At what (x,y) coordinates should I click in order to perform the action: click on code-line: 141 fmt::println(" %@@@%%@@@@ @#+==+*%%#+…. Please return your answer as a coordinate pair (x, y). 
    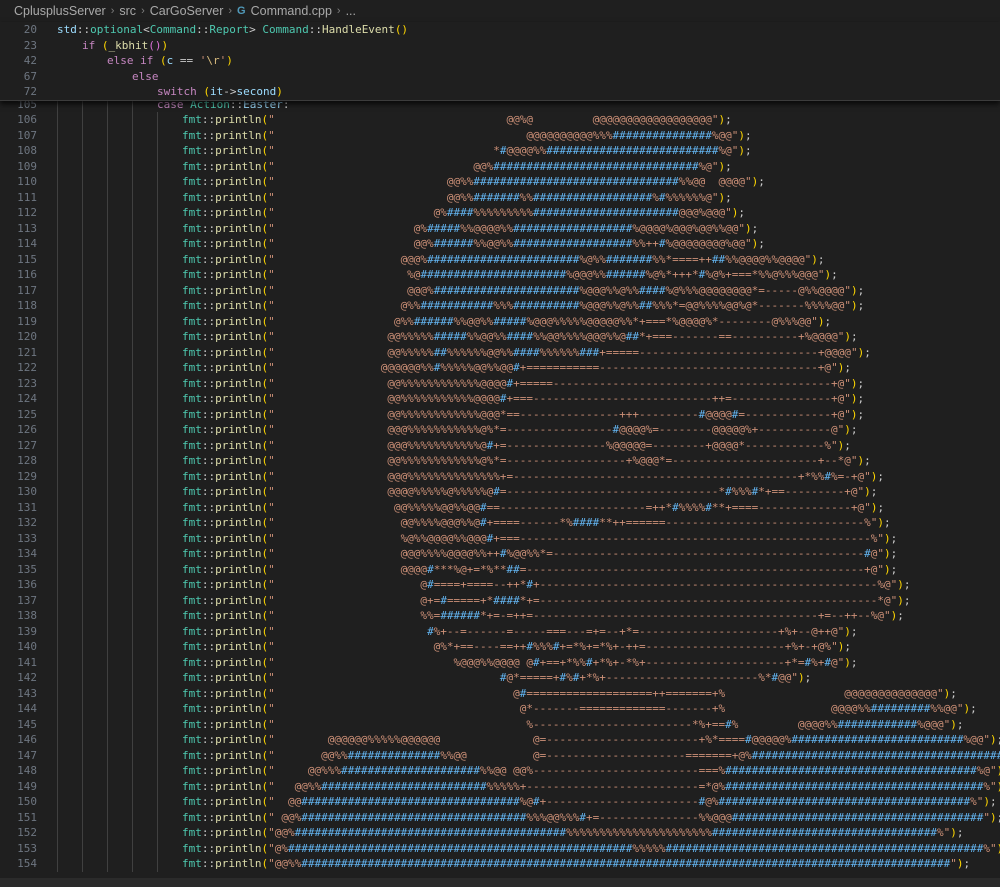
    Looking at the image, I should click on (500, 662).